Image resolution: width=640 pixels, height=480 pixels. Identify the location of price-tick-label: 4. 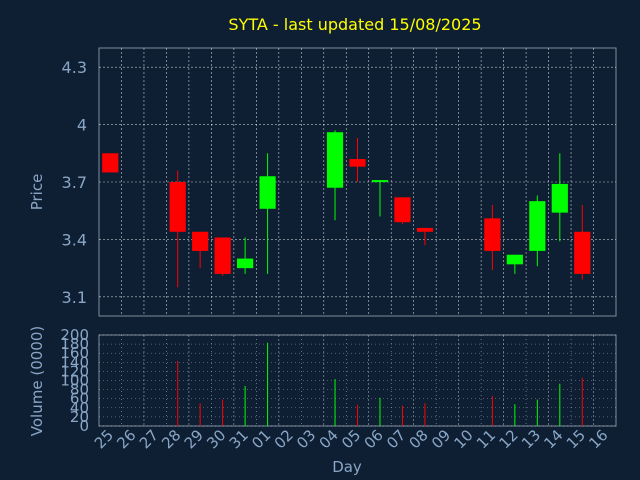
(82, 125).